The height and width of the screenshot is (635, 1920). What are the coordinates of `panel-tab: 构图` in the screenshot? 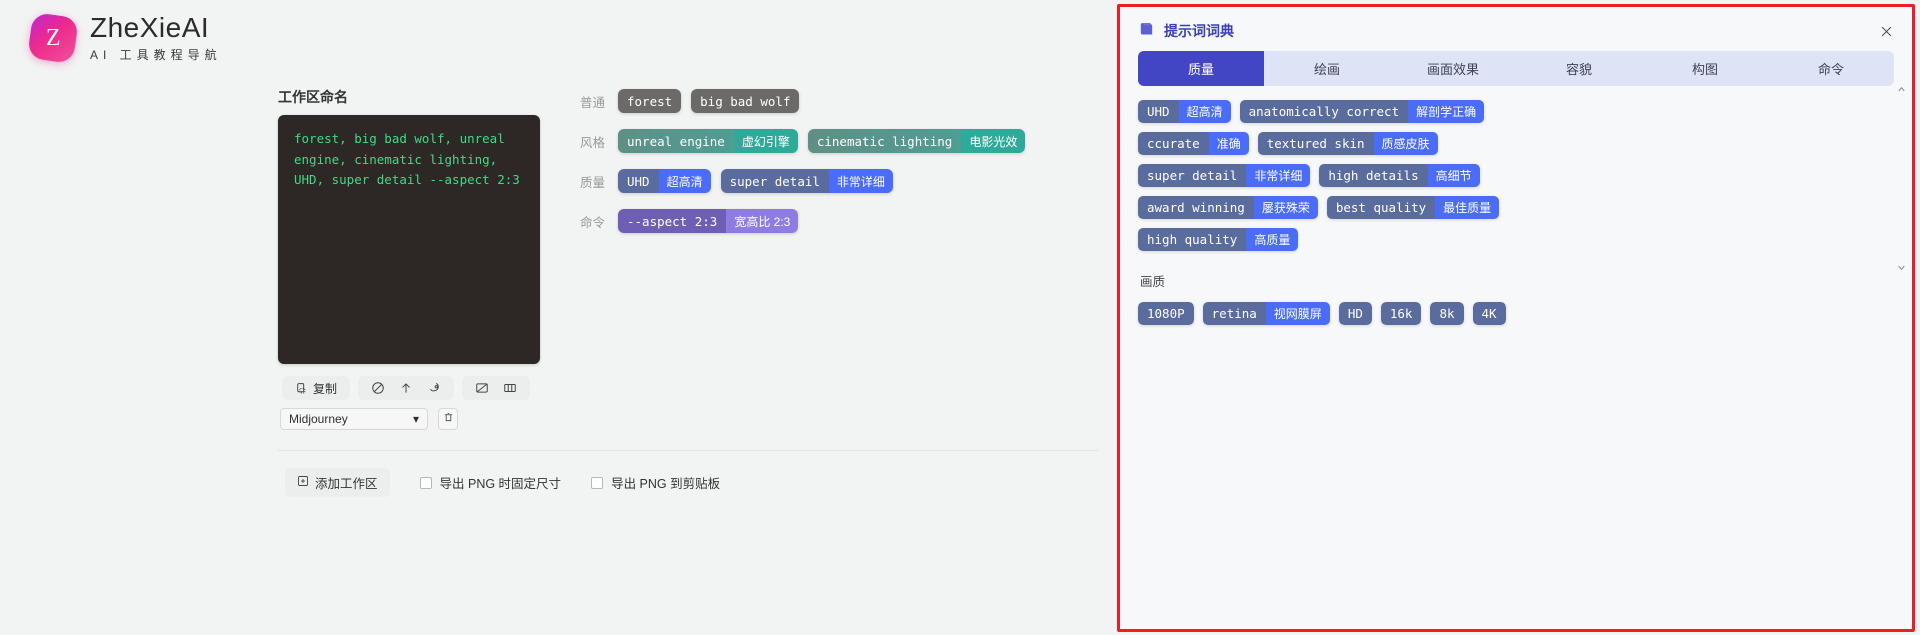 It's located at (1705, 68).